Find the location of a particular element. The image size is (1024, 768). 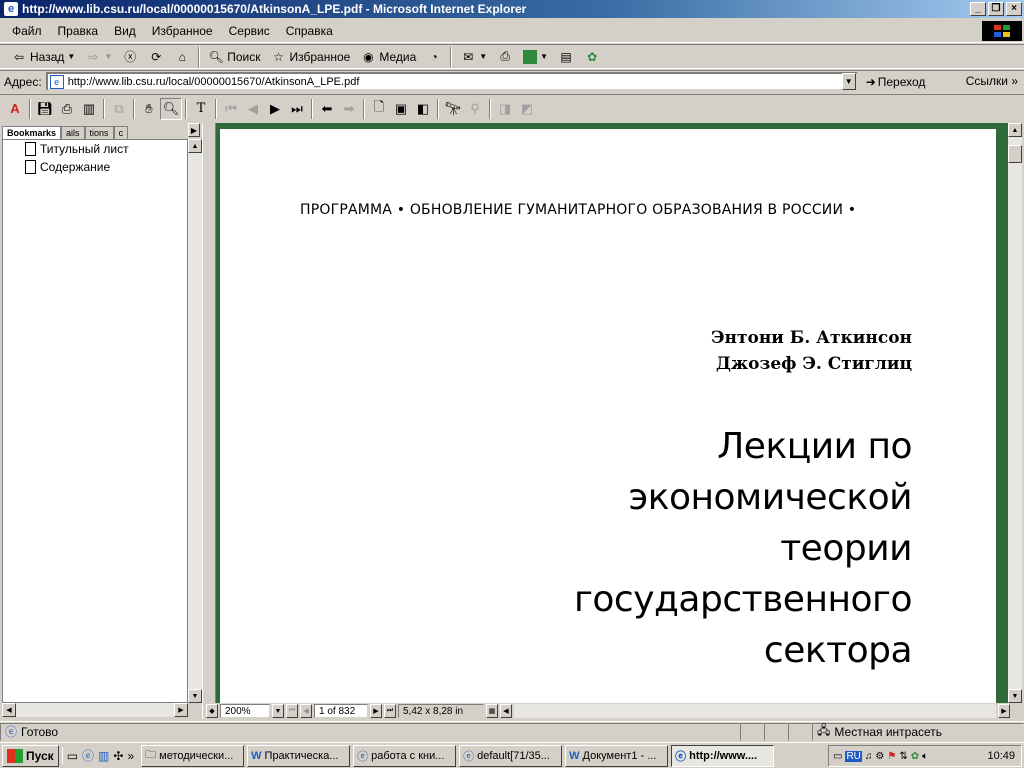

menu-edit: Правка is located at coordinates (78, 31).